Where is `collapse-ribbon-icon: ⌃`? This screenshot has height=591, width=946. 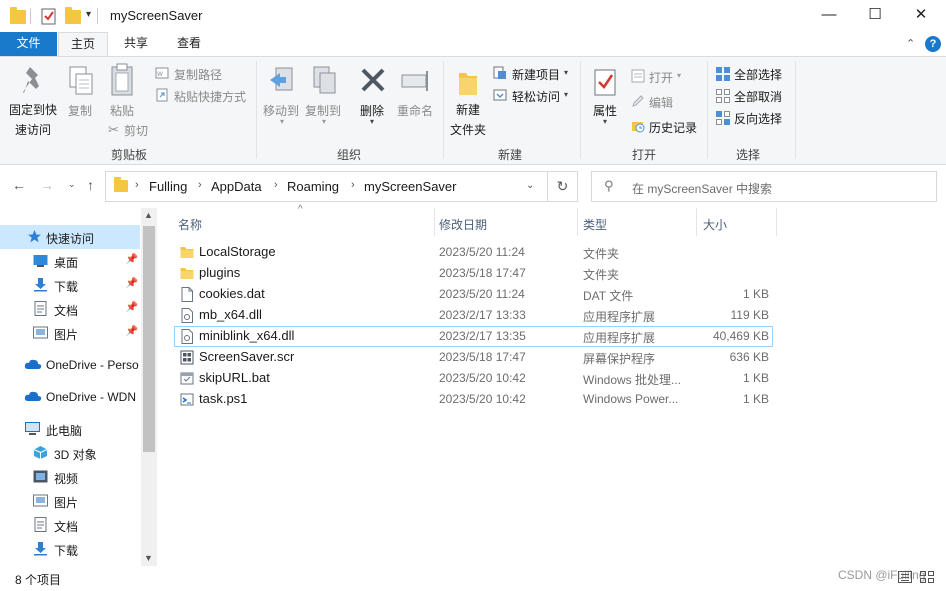
collapse-ribbon-icon: ⌃ is located at coordinates (910, 43).